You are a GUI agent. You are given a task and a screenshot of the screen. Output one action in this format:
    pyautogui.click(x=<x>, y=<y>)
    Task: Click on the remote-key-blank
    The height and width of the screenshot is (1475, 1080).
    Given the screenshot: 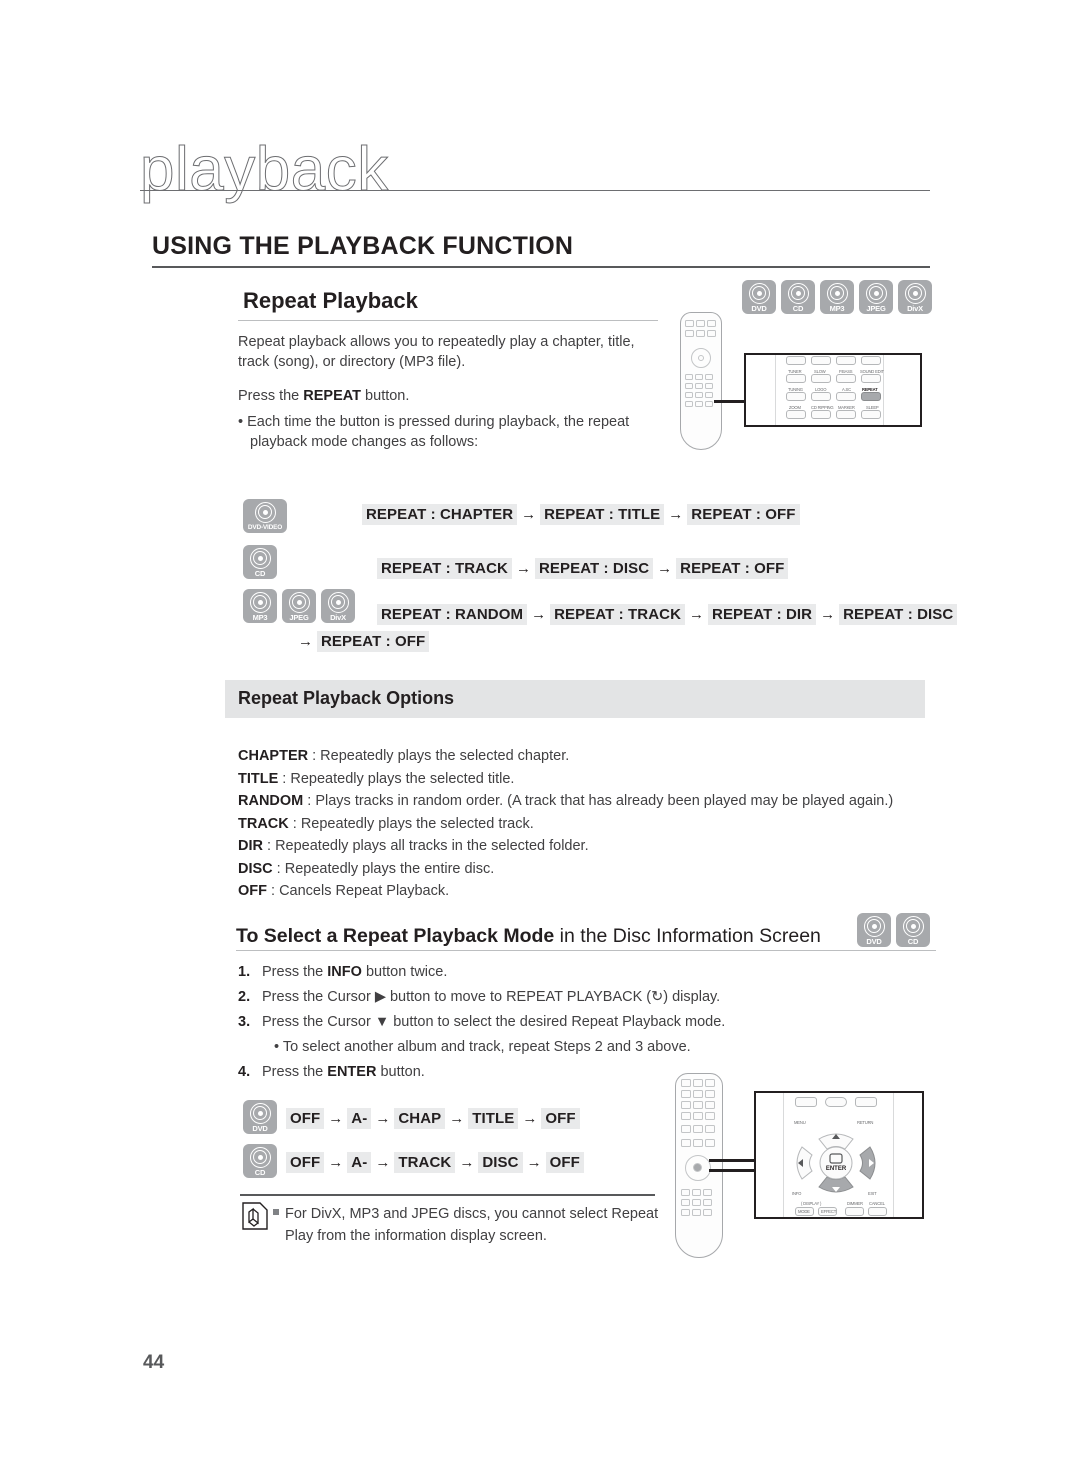 What is the action you would take?
    pyautogui.click(x=846, y=360)
    